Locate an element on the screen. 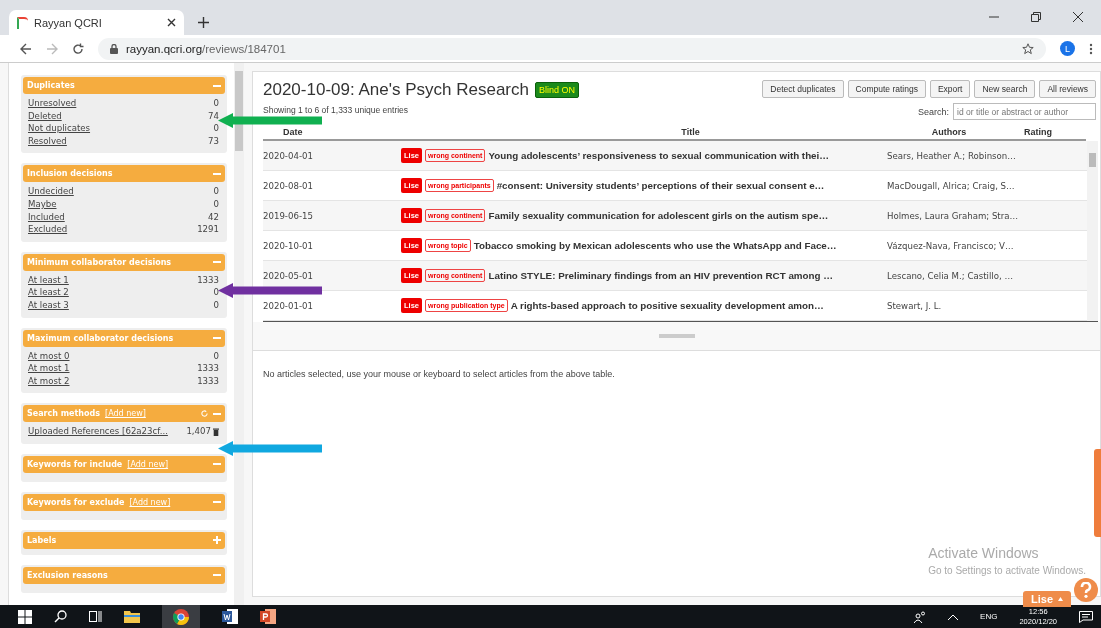  chevron-up-icon is located at coordinates (953, 616).